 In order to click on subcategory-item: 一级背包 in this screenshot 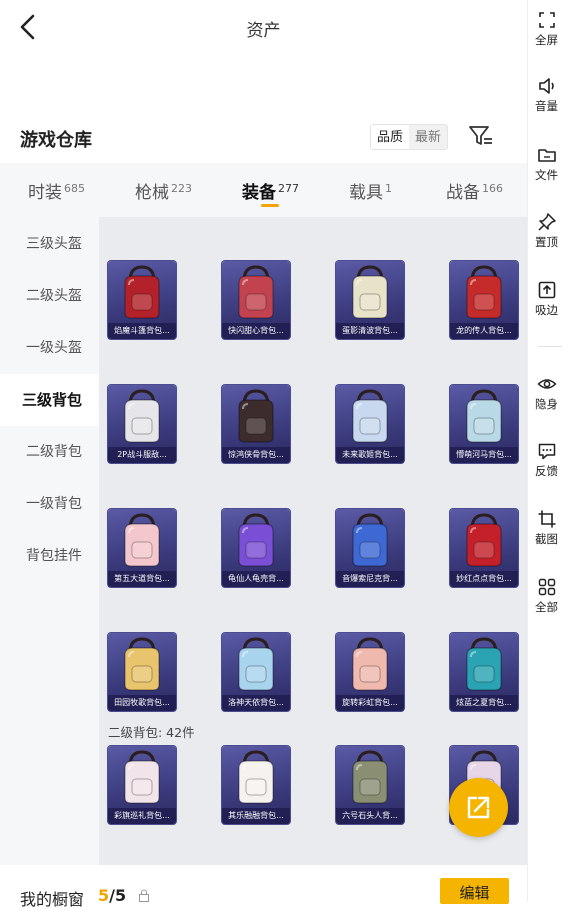, I will do `click(49, 504)`.